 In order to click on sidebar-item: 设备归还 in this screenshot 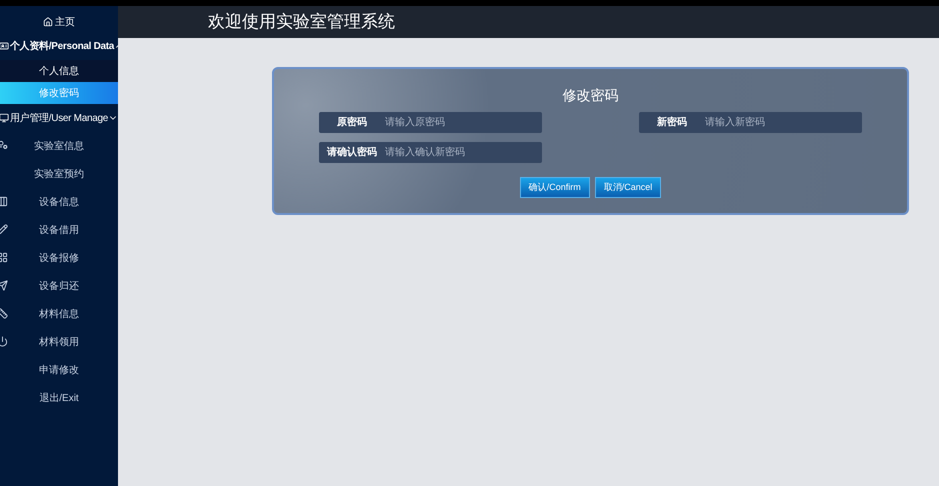, I will do `click(59, 286)`.